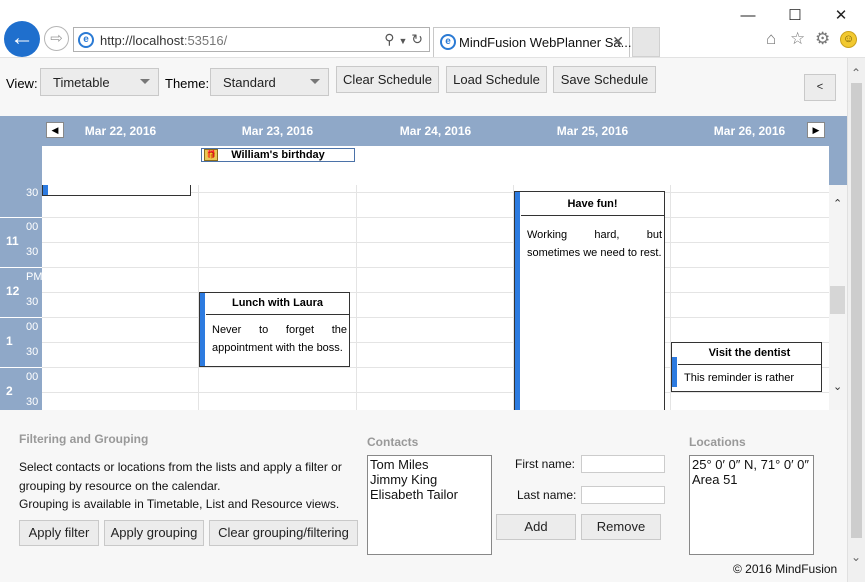 The height and width of the screenshot is (582, 865). Describe the element at coordinates (269, 82) in the screenshot. I see `theme-select: Standard` at that location.